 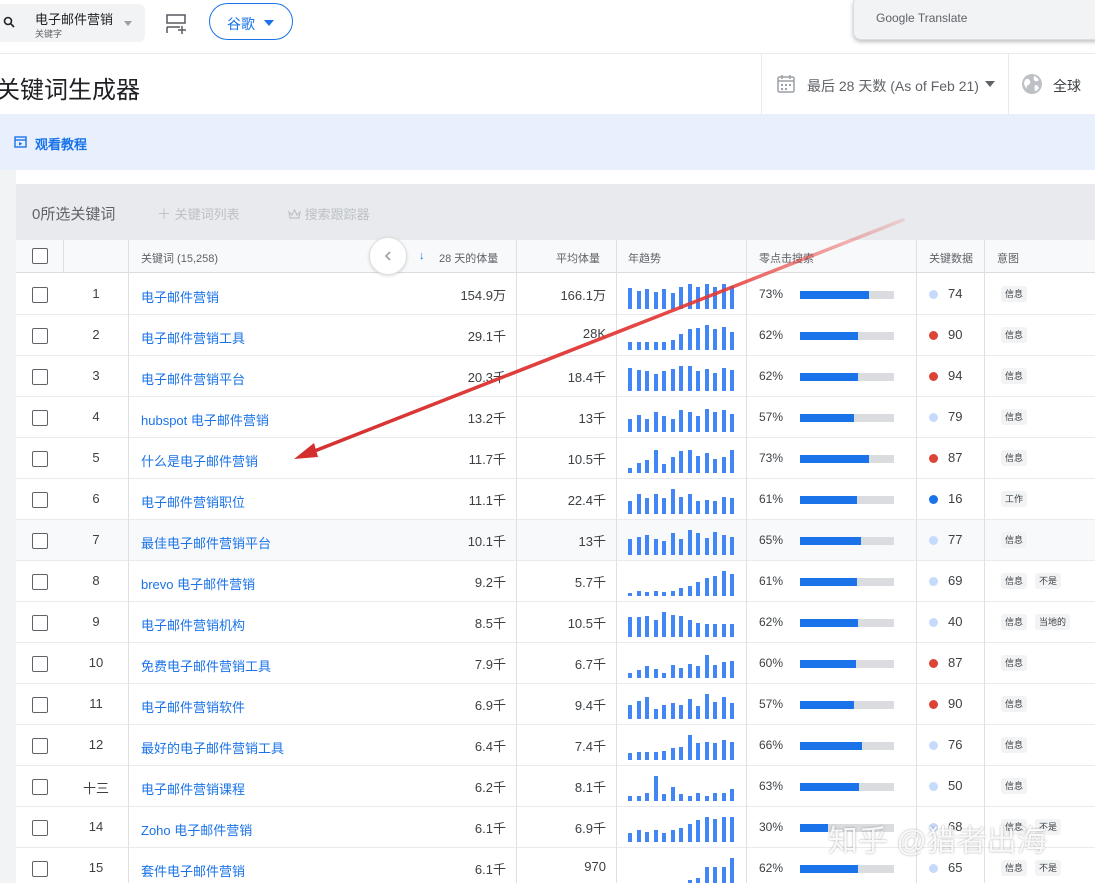 What do you see at coordinates (193, 624) in the screenshot?
I see `keyword-link: 电子邮件营销机构` at bounding box center [193, 624].